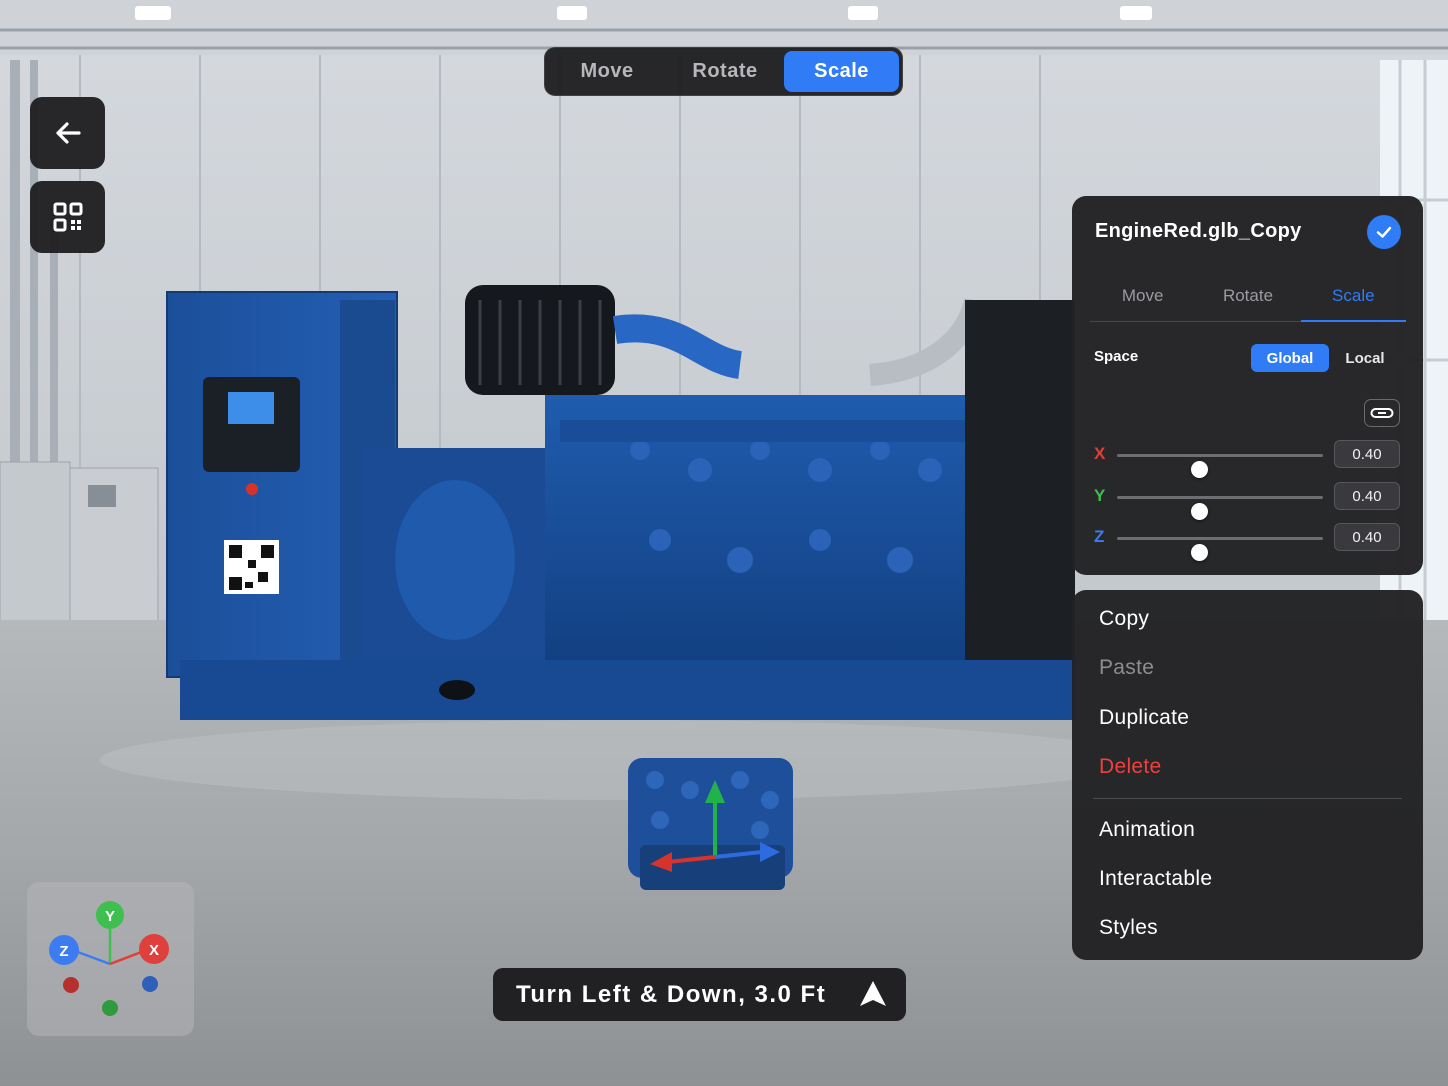  I want to click on qr-code-button, so click(67, 217).